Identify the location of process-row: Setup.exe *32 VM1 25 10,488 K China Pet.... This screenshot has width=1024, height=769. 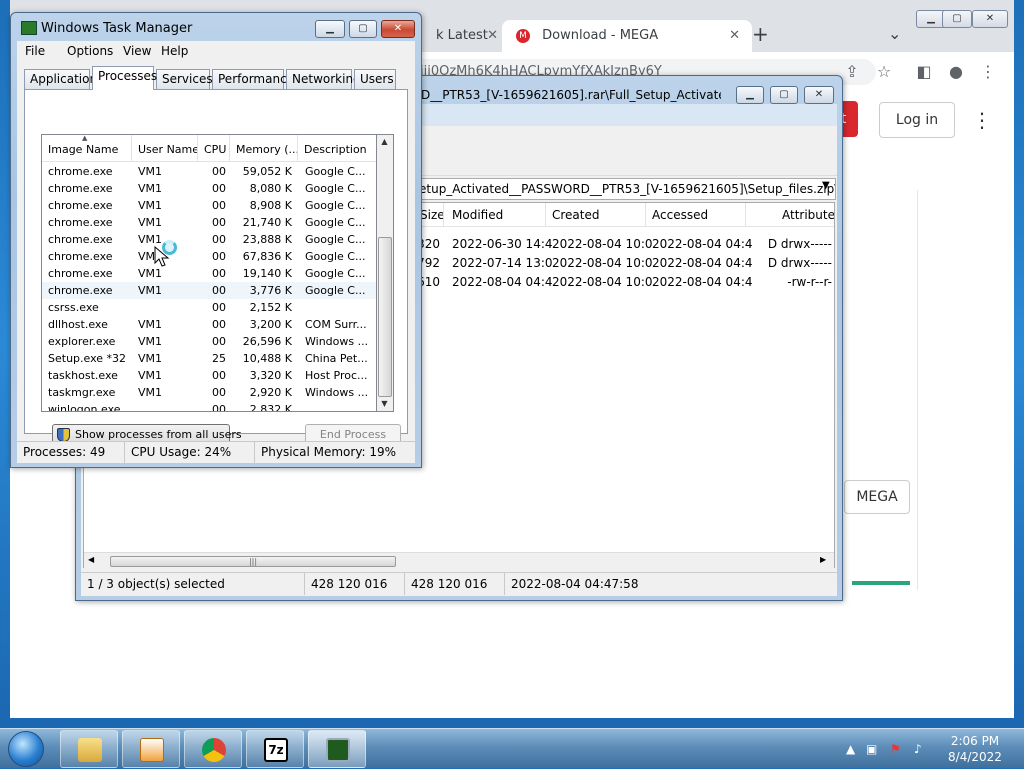
(209, 358).